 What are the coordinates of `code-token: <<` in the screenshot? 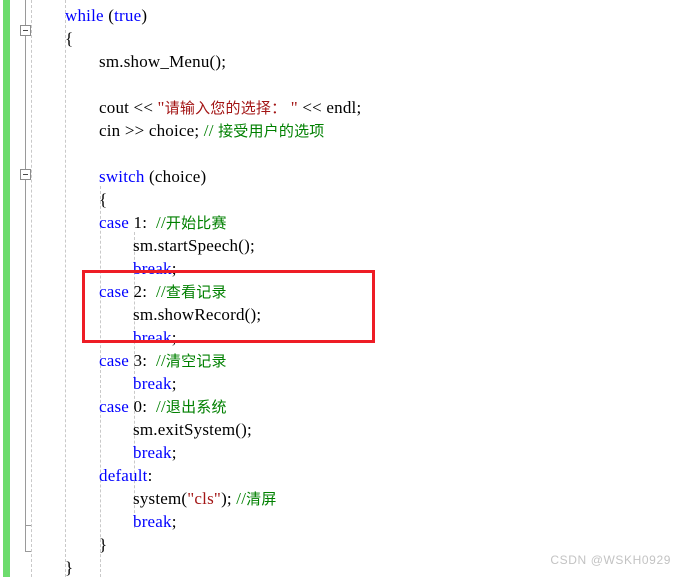 It's located at (143, 107).